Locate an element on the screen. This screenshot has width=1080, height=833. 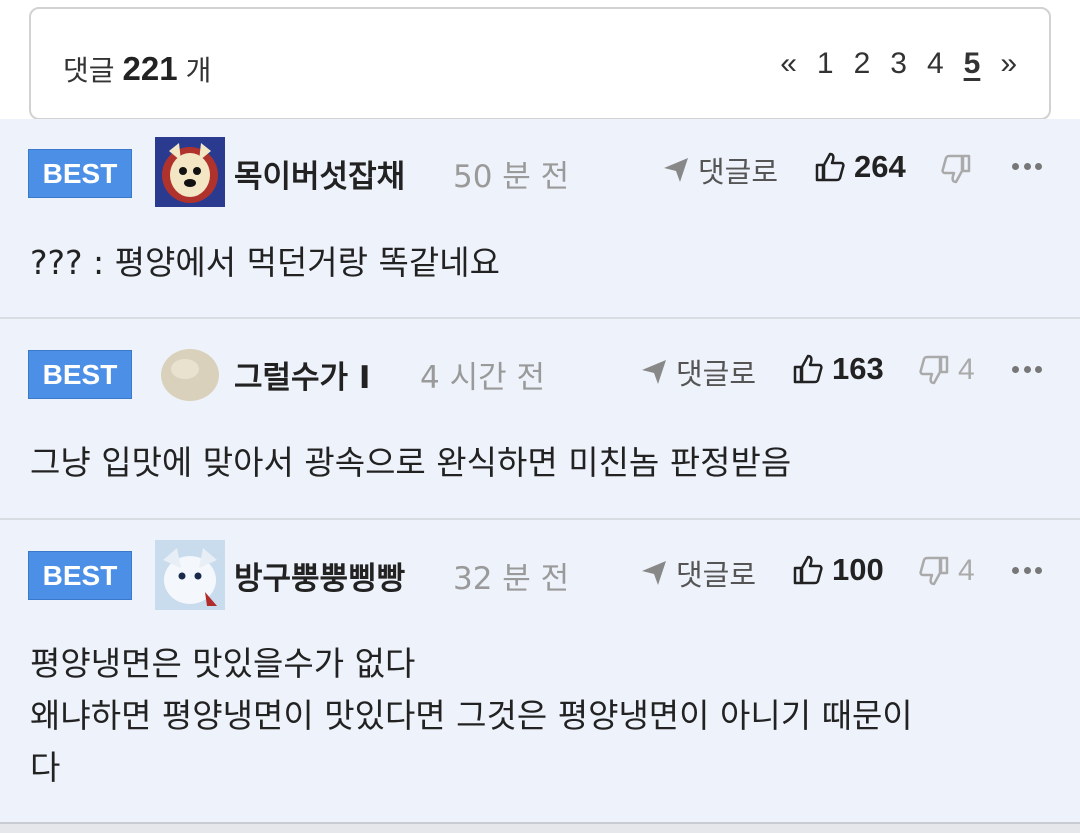
pagination: « 1 2 3 4 5 » is located at coordinates (898, 64).